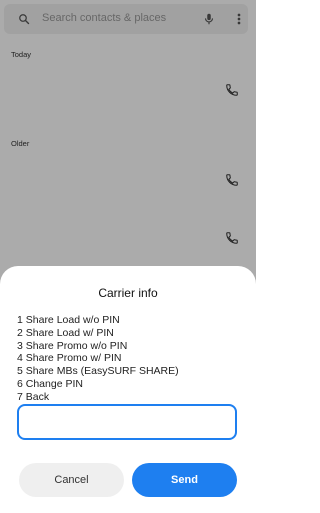  What do you see at coordinates (128, 293) in the screenshot?
I see `dialog-title: Carrier info` at bounding box center [128, 293].